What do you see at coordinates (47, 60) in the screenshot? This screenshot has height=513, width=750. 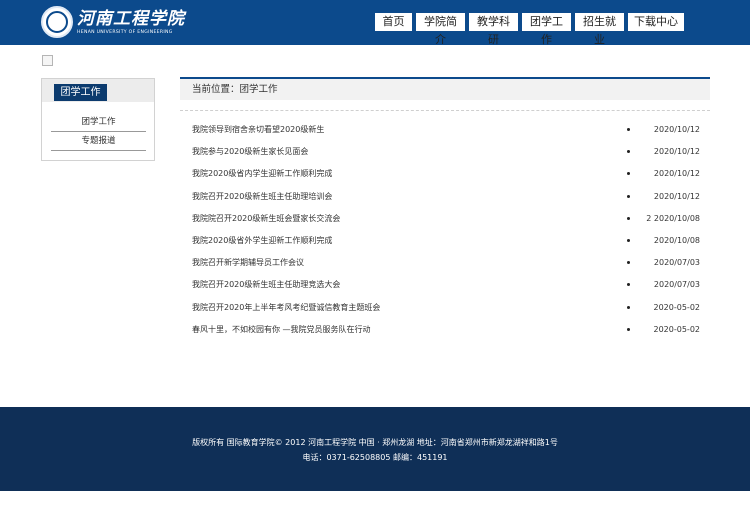 I see `broken-image-icon` at bounding box center [47, 60].